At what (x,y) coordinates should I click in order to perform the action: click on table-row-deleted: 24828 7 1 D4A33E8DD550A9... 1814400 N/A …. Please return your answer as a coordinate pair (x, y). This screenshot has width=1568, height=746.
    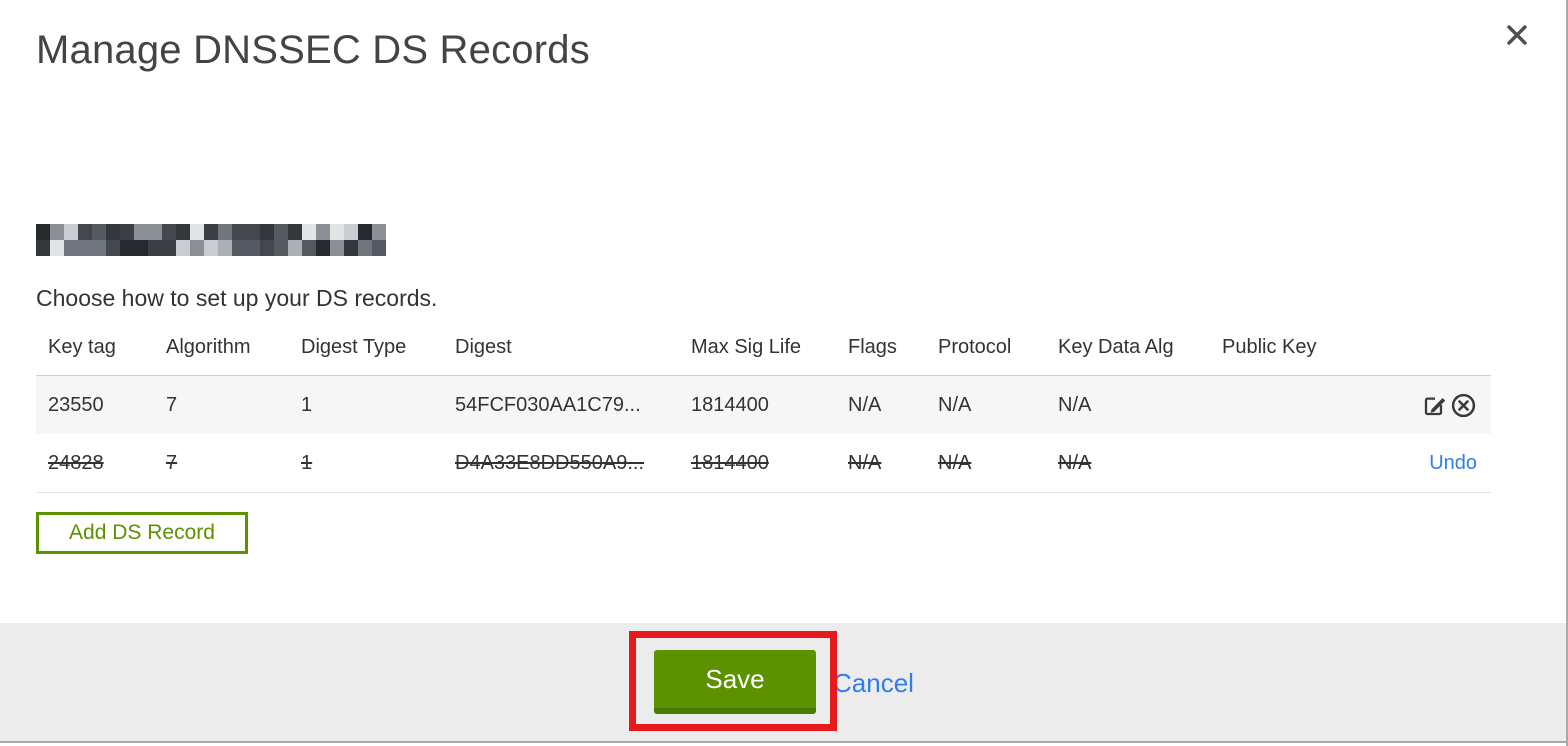
    Looking at the image, I should click on (763, 463).